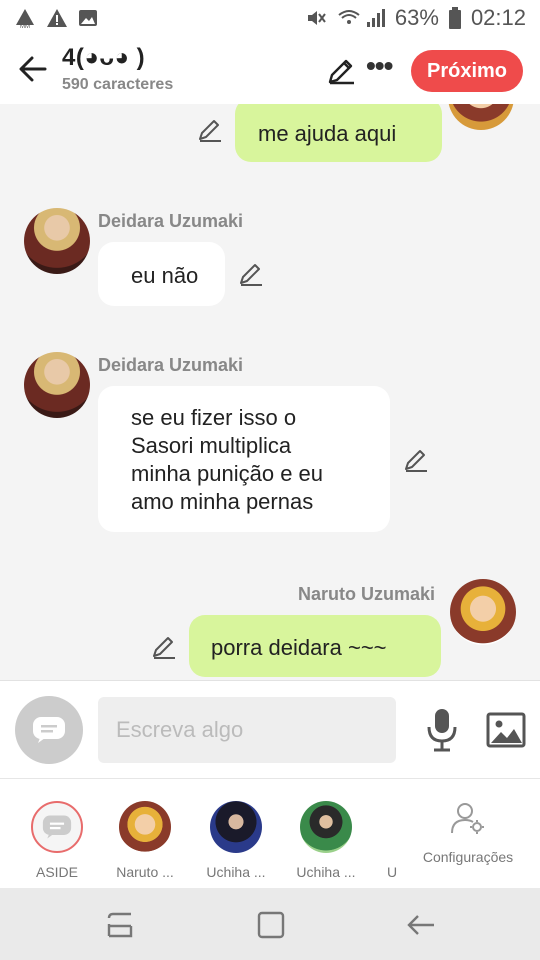 Image resolution: width=540 pixels, height=960 pixels. I want to click on message-text: me ajuda aqui, so click(327, 133).